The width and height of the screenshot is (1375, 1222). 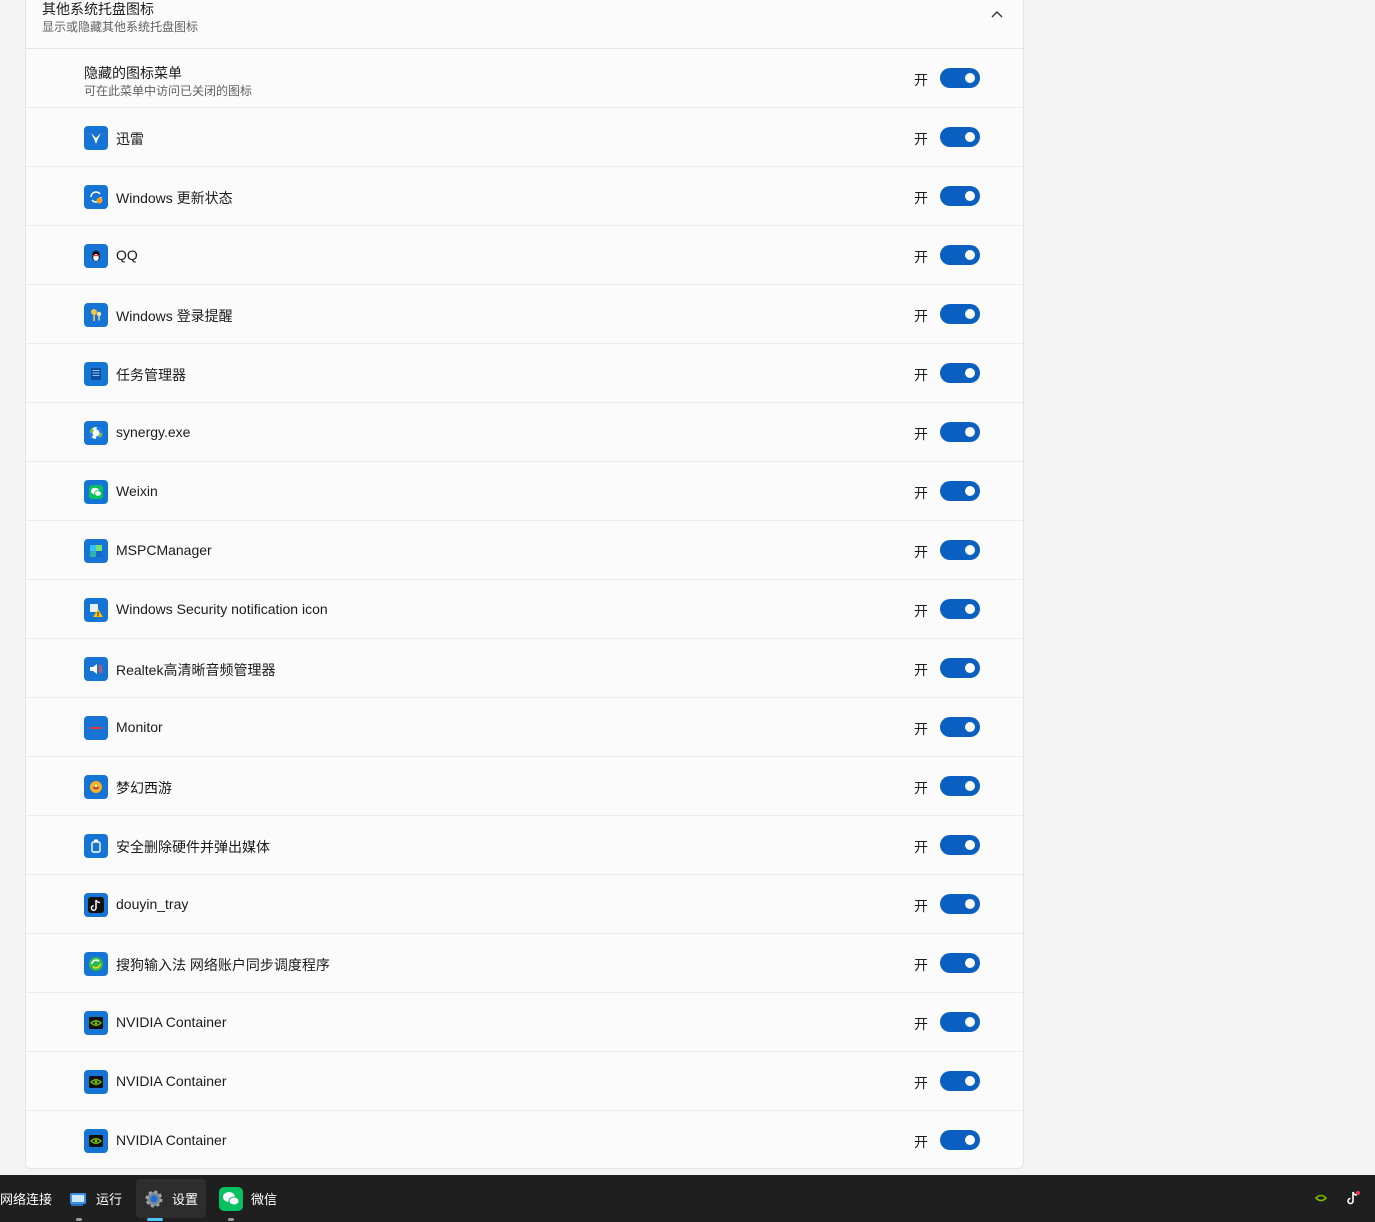 What do you see at coordinates (524, 550) in the screenshot?
I see `tray-item-row: MSPCManager 开` at bounding box center [524, 550].